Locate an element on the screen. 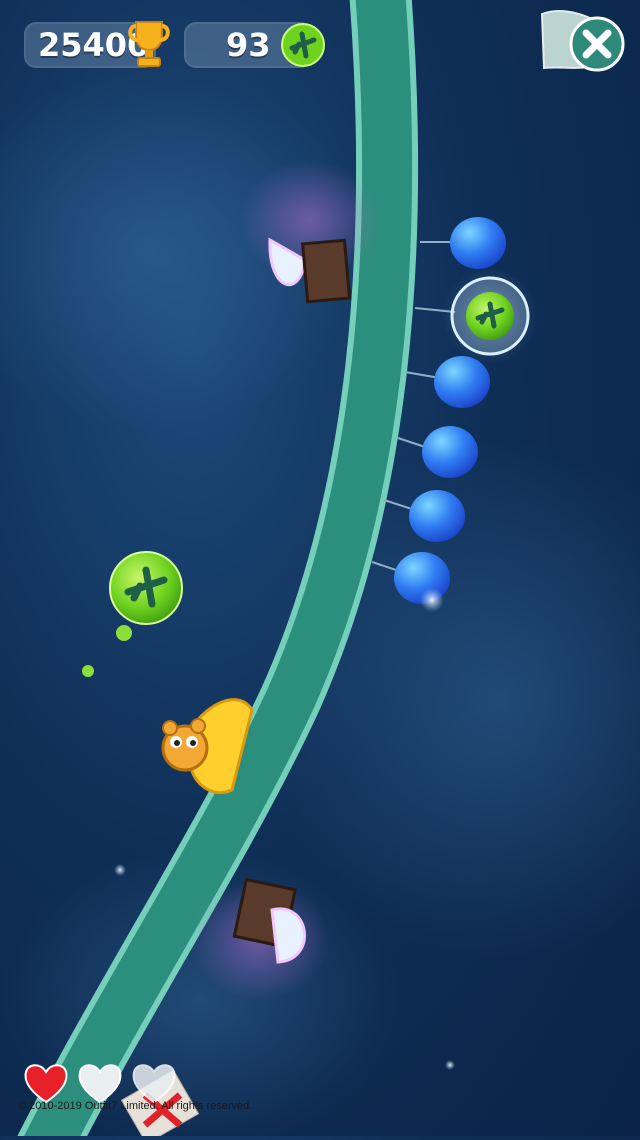 This screenshot has height=1140, width=640. coin-value: 93 is located at coordinates (248, 45).